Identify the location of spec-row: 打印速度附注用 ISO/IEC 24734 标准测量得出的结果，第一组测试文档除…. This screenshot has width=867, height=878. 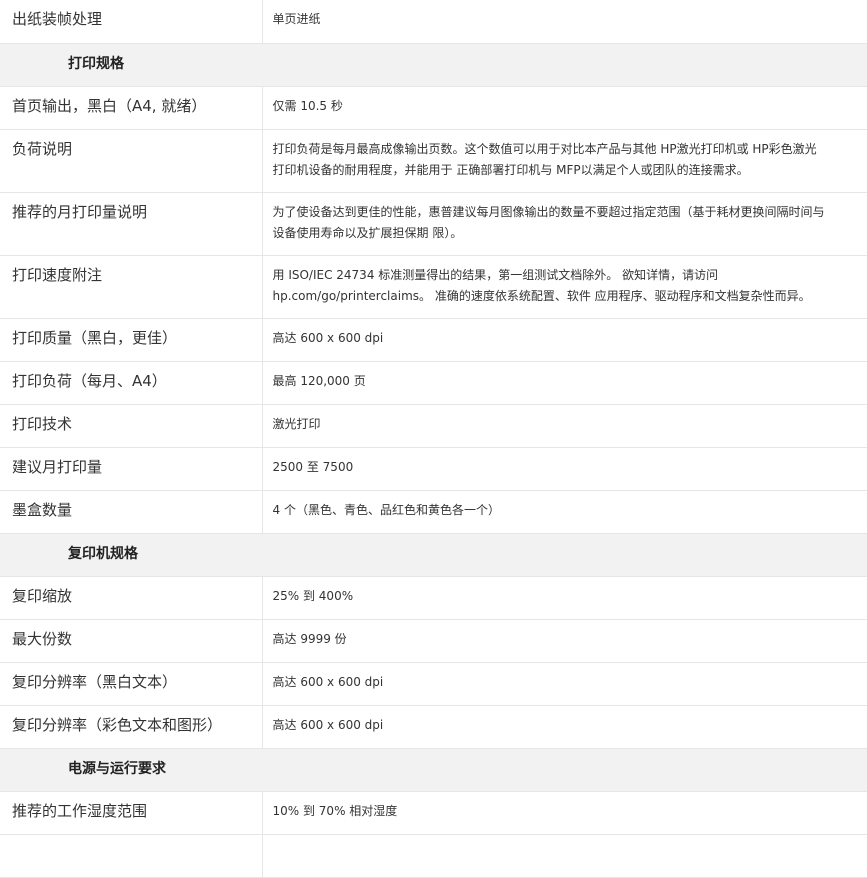
(433, 287).